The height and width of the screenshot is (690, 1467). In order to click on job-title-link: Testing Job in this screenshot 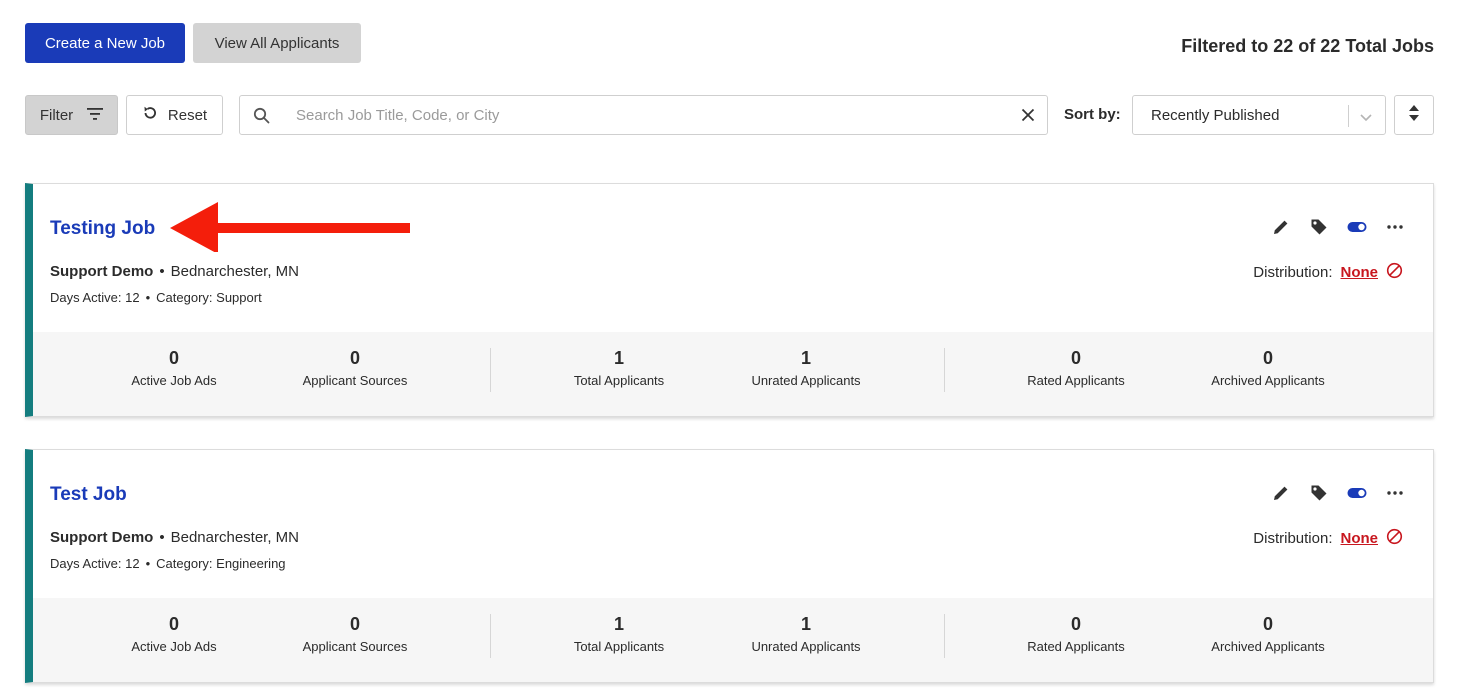, I will do `click(102, 229)`.